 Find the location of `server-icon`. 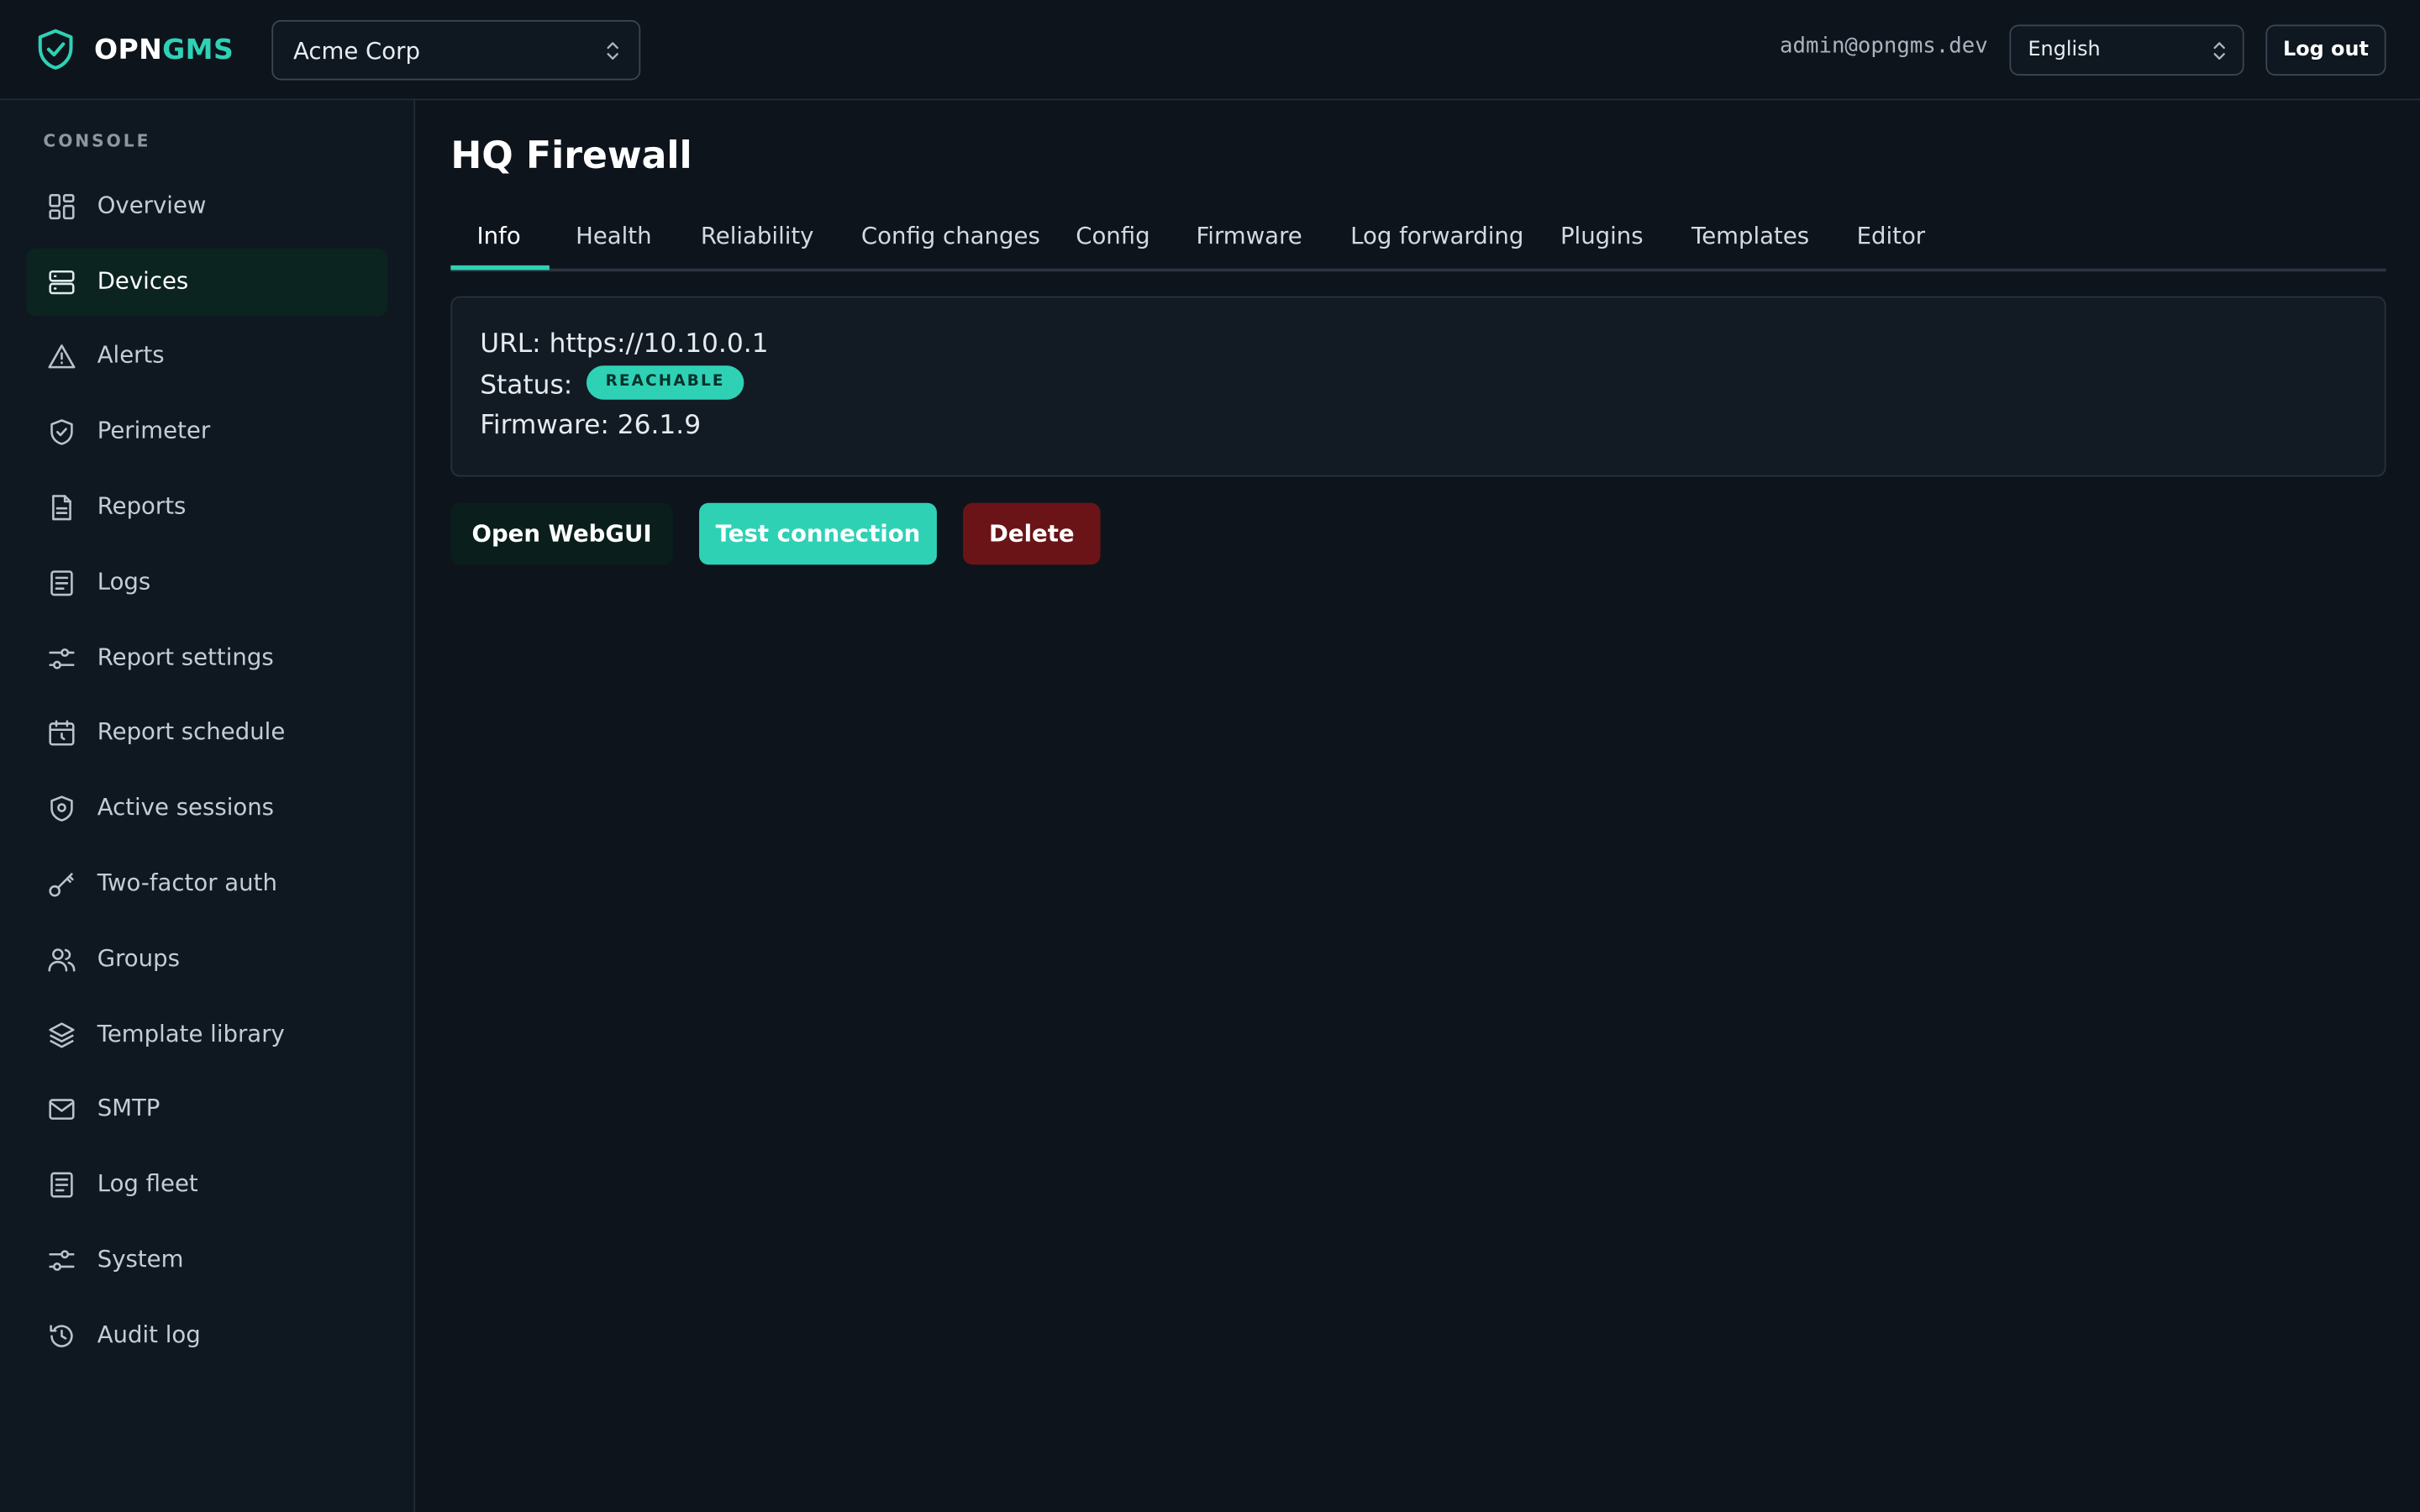

server-icon is located at coordinates (62, 282).